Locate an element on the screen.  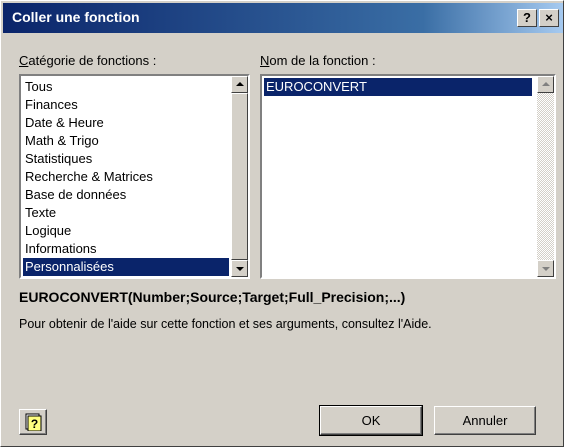
close-button: × is located at coordinates (549, 18).